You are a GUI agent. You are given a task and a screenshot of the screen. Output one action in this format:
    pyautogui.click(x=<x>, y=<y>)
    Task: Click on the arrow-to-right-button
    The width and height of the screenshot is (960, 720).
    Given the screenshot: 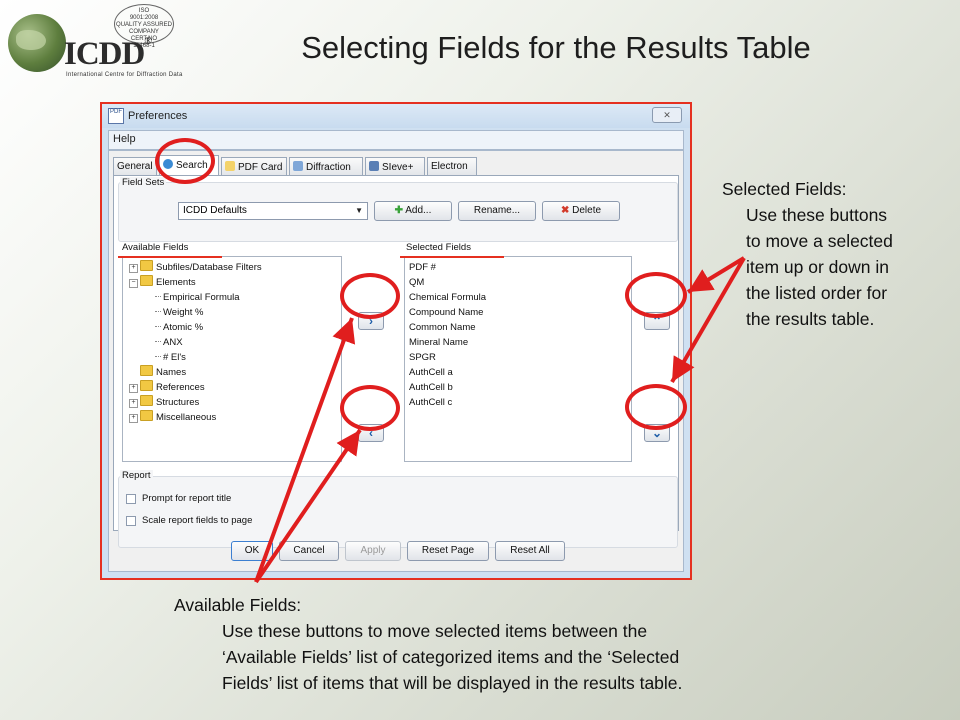 What is the action you would take?
    pyautogui.click(x=305, y=450)
    